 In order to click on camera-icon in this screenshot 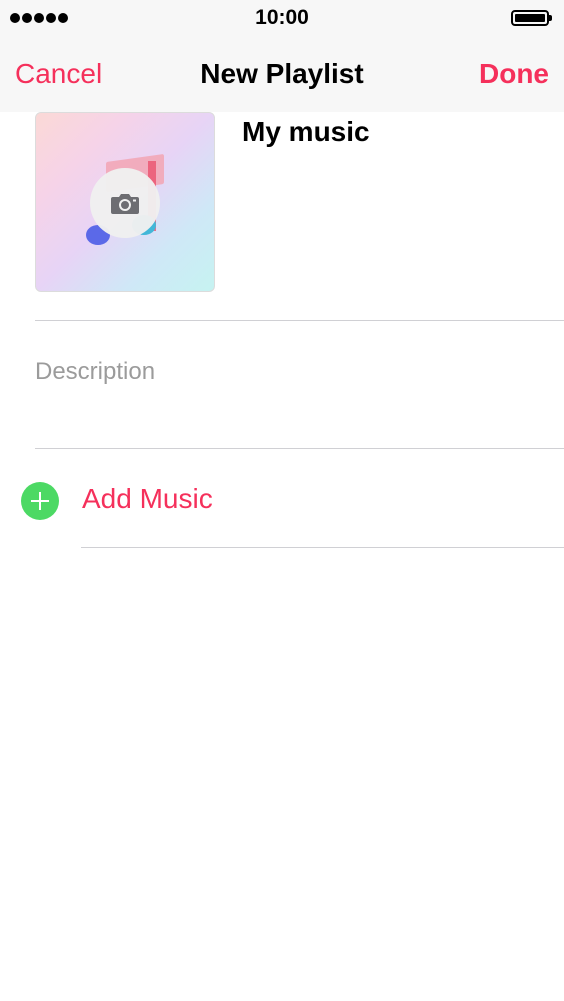, I will do `click(125, 204)`.